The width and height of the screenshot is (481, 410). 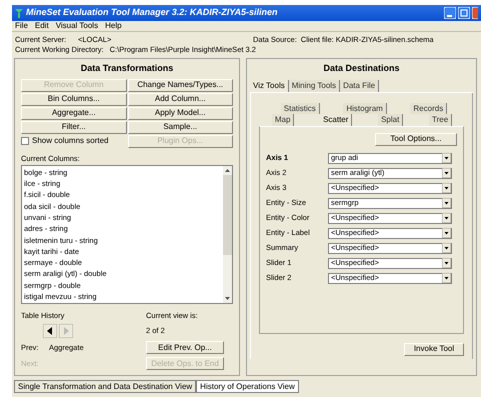 I want to click on tab: Histogram, so click(x=365, y=108).